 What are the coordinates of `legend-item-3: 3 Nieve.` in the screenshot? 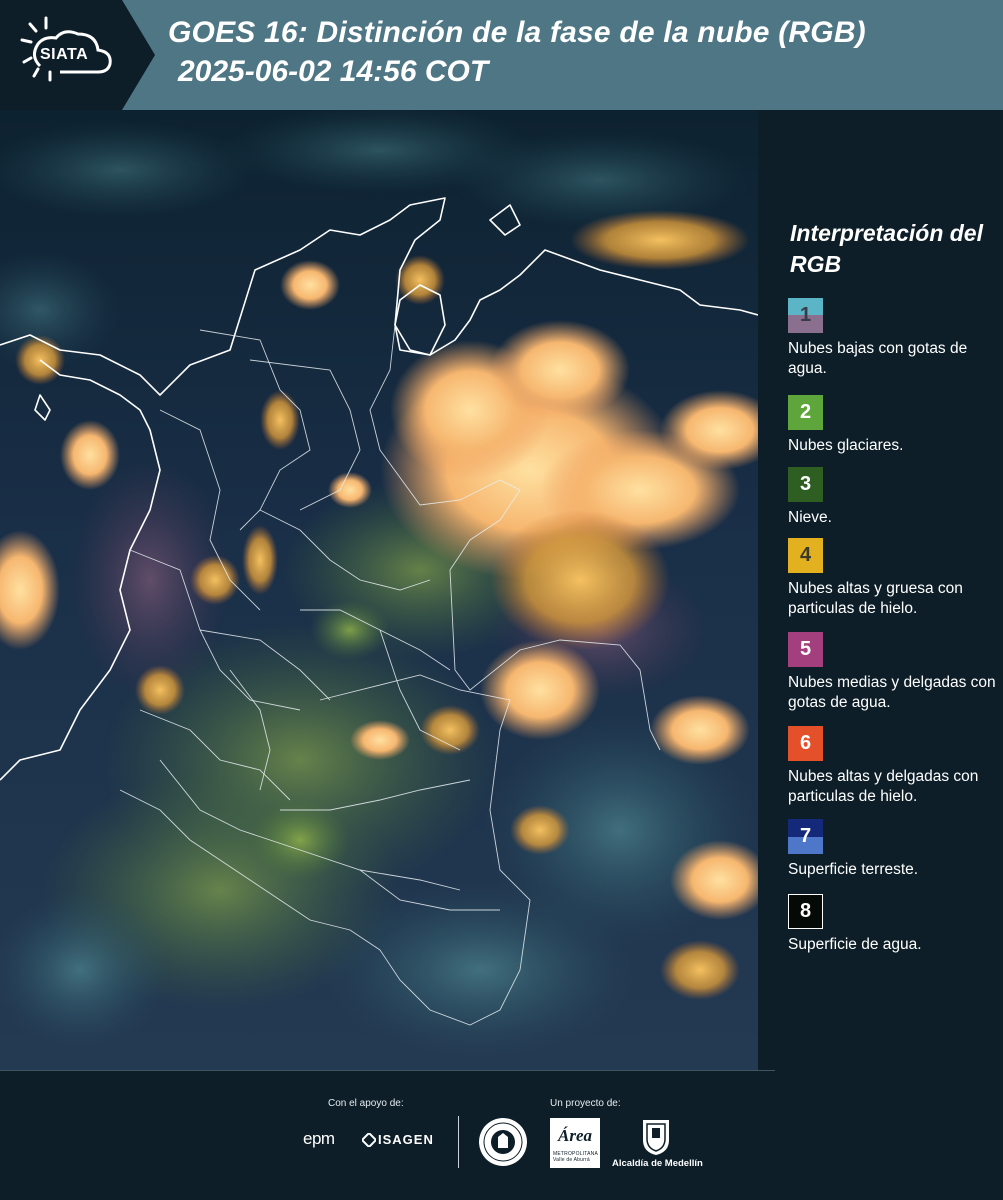 It's located at (894, 497).